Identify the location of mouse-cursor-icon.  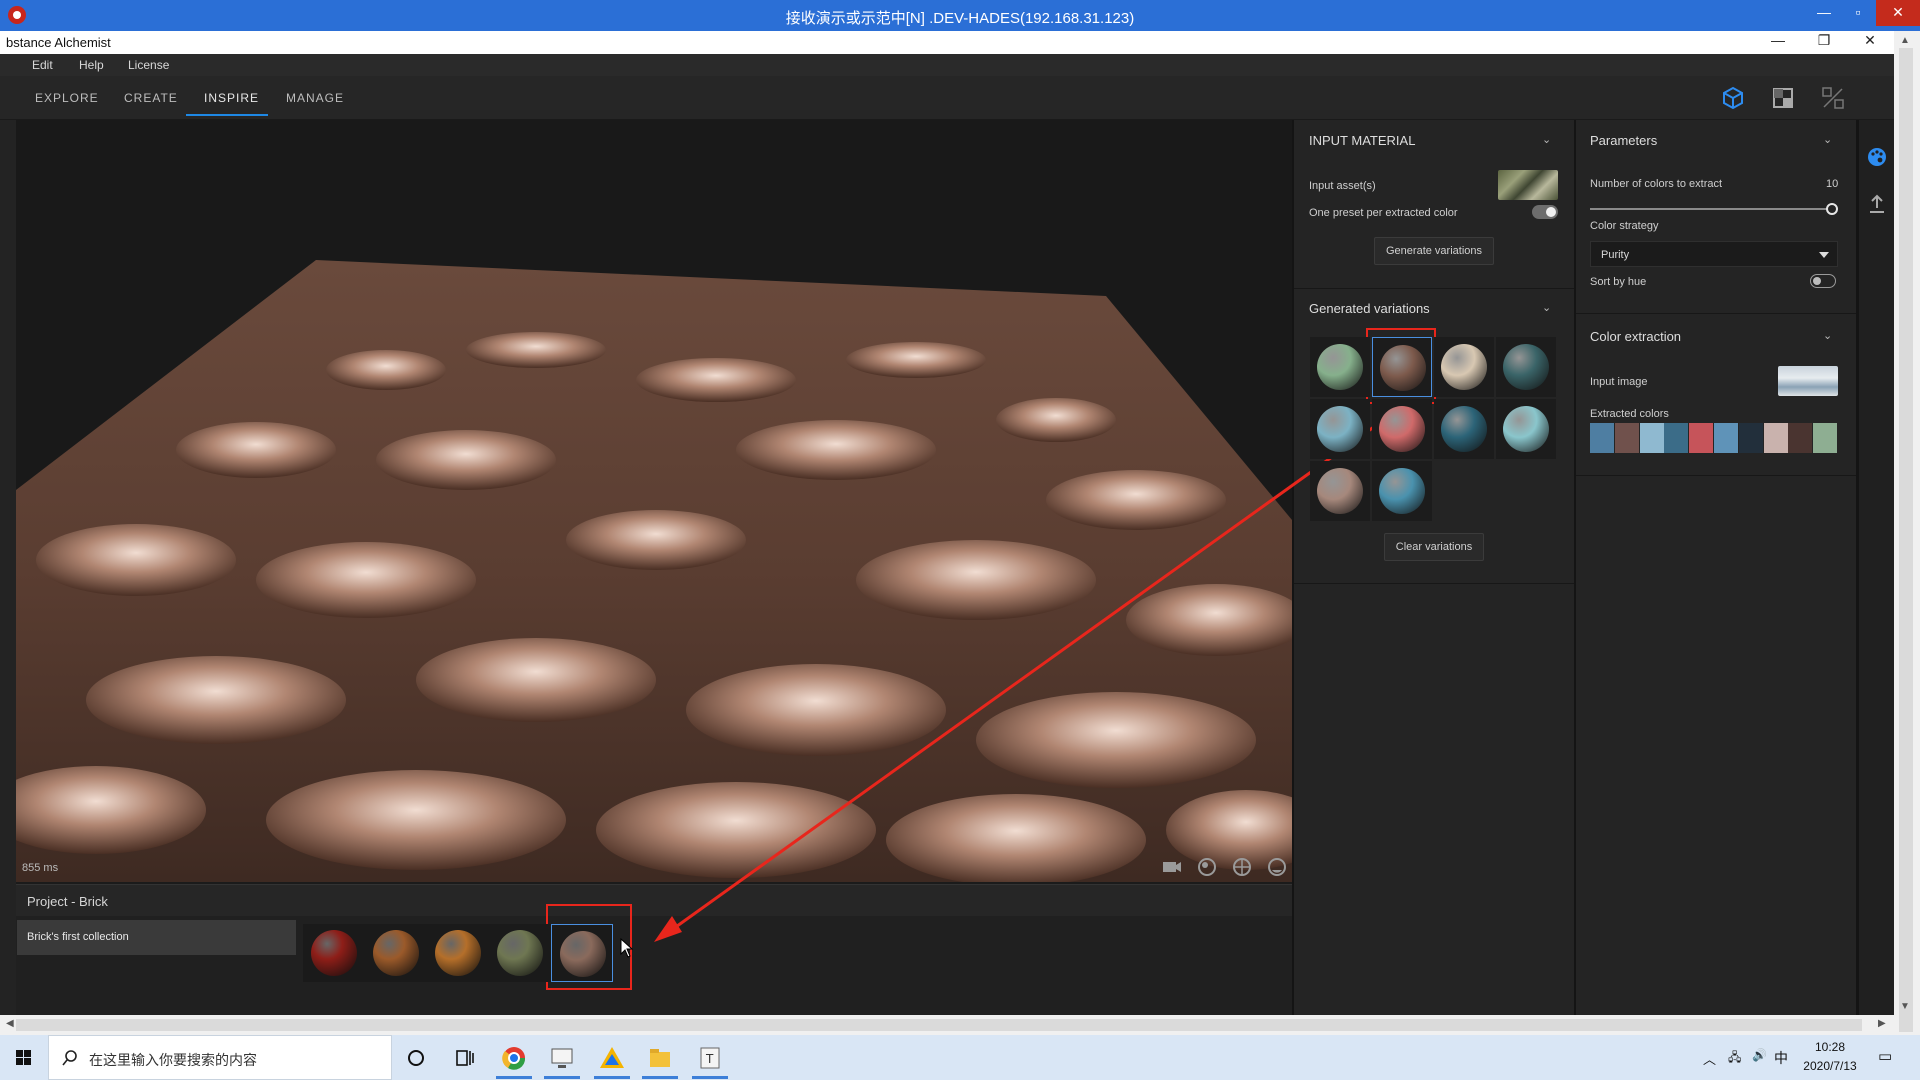
(627, 948).